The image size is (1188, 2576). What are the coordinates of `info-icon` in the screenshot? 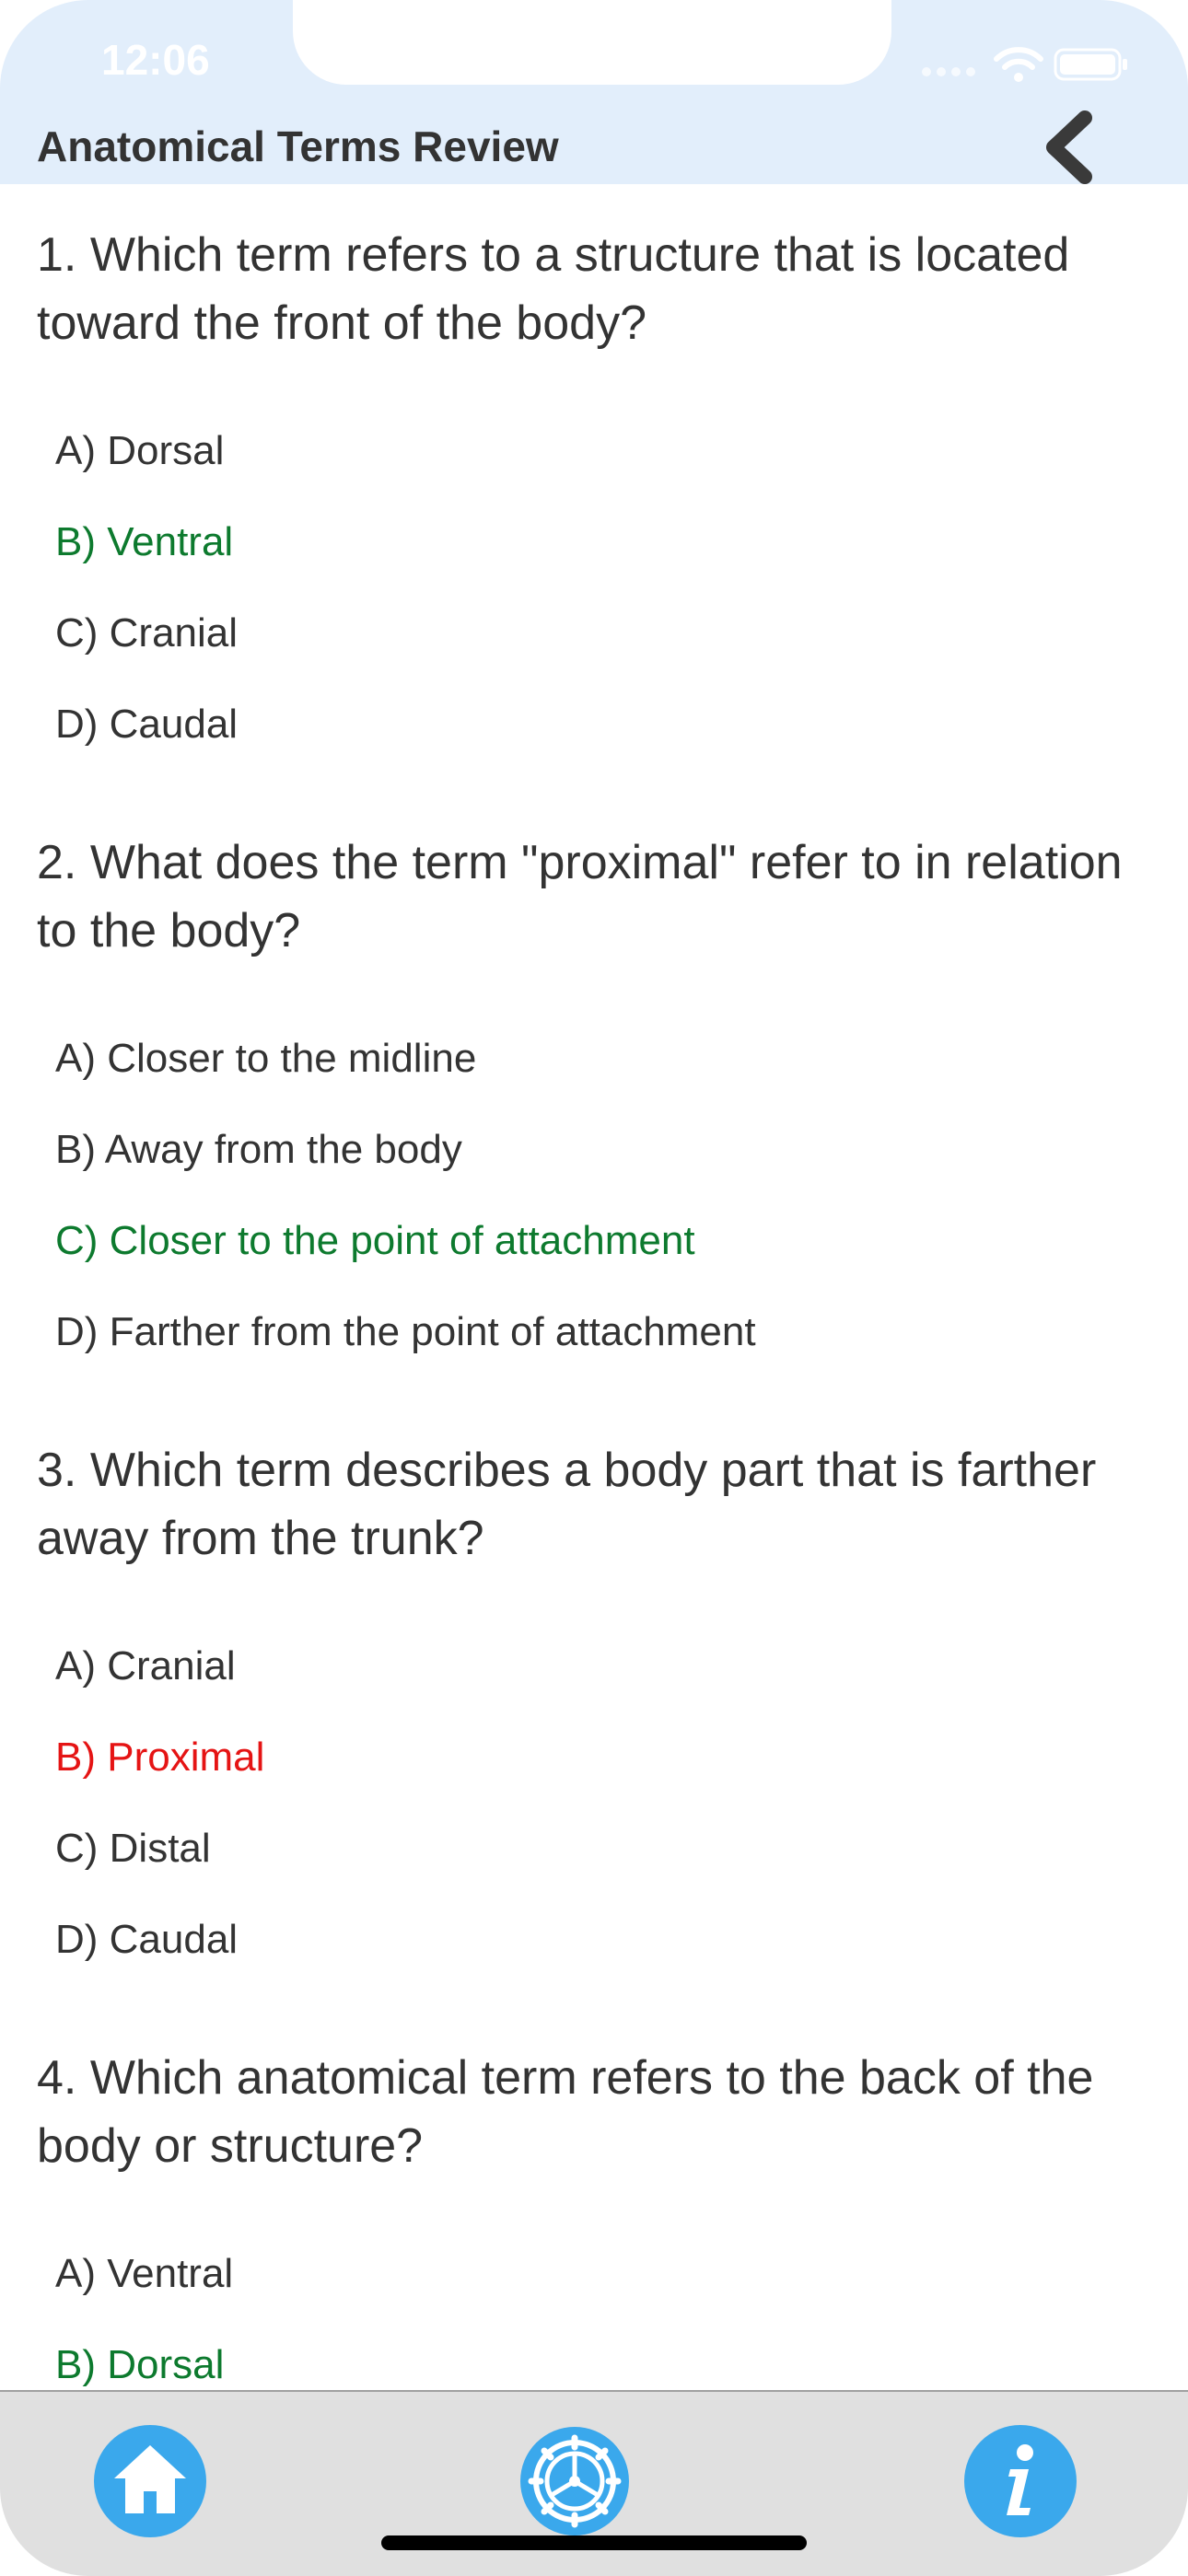 It's located at (1020, 2479).